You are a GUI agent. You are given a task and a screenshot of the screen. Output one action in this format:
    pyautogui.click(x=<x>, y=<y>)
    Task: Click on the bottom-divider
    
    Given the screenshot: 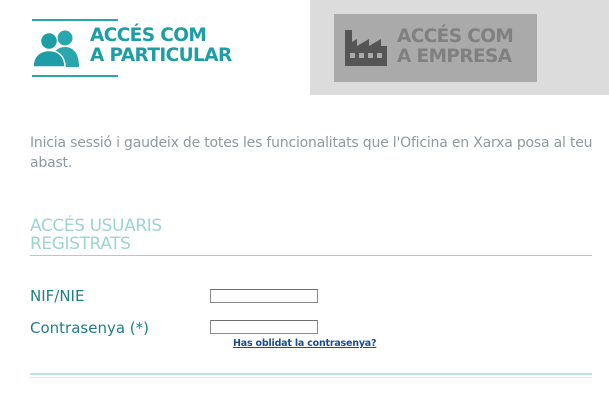 What is the action you would take?
    pyautogui.click(x=311, y=374)
    